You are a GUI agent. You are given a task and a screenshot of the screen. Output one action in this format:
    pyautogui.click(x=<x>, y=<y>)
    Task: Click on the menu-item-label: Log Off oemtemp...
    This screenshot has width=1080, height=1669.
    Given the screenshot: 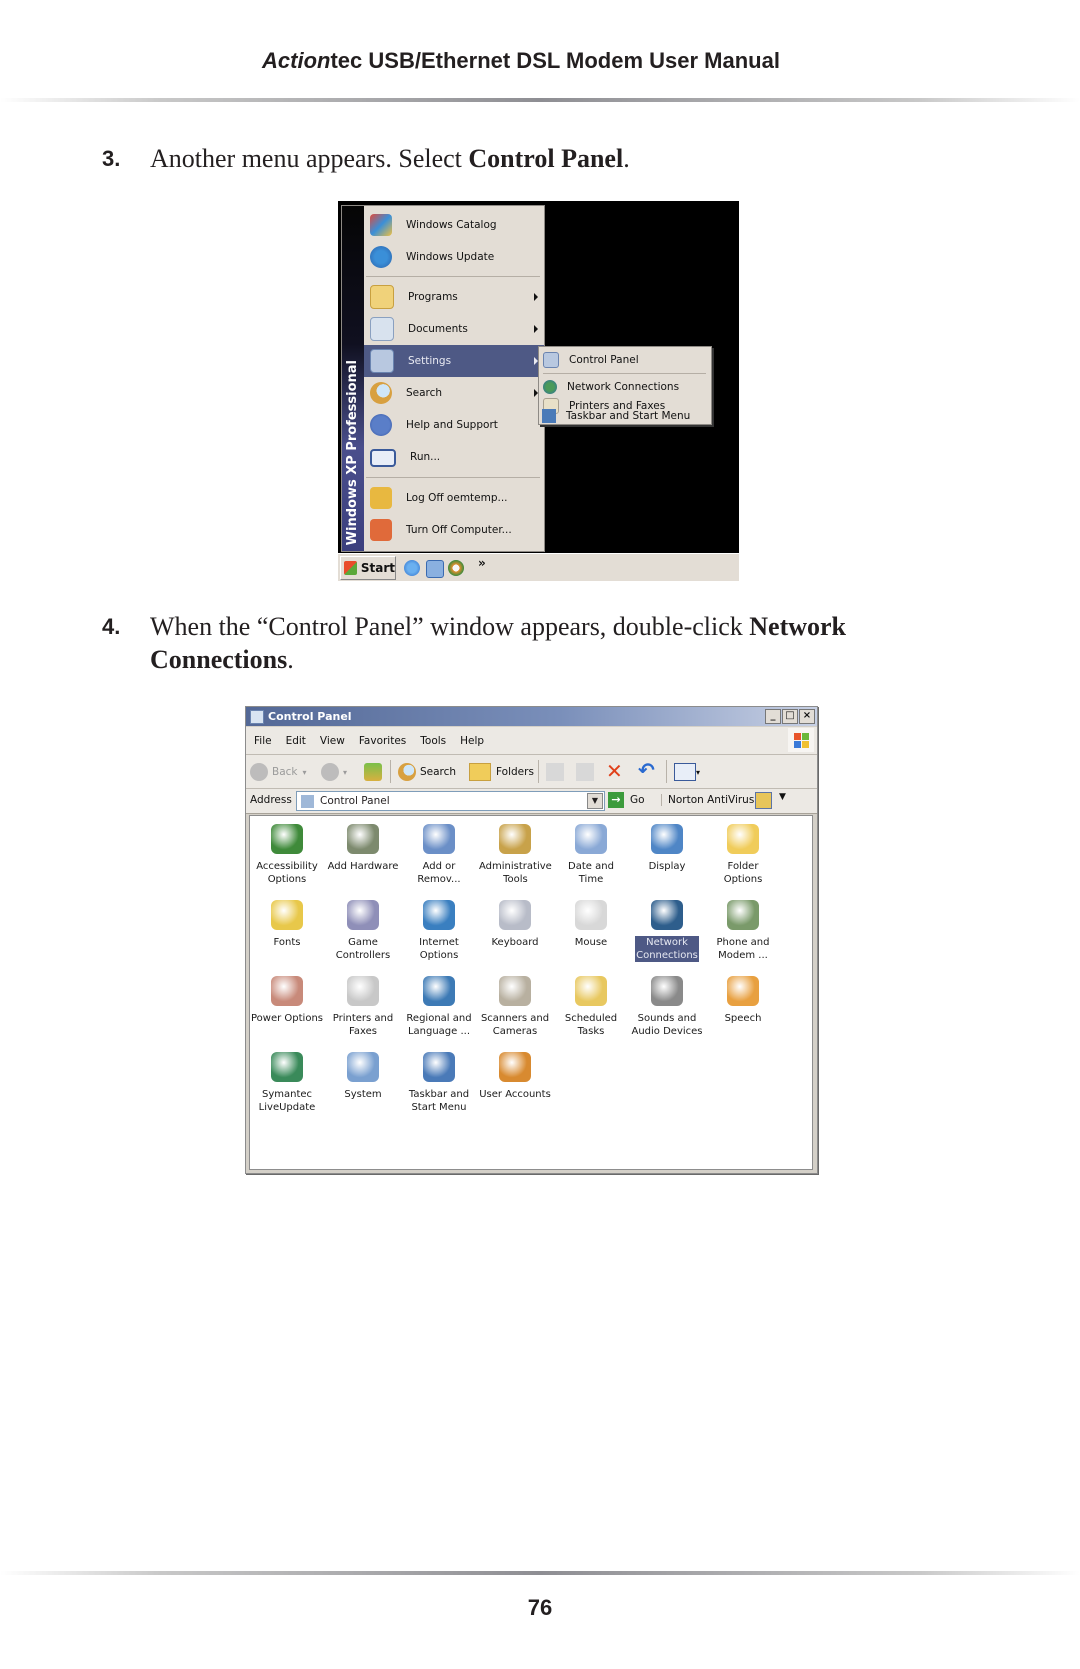 What is the action you would take?
    pyautogui.click(x=457, y=498)
    